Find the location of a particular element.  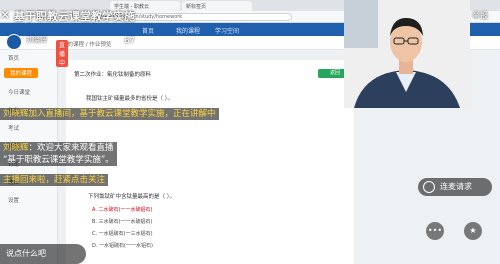

option-b: B. 三水硫石(一一水硫铝石) is located at coordinates (122, 221).